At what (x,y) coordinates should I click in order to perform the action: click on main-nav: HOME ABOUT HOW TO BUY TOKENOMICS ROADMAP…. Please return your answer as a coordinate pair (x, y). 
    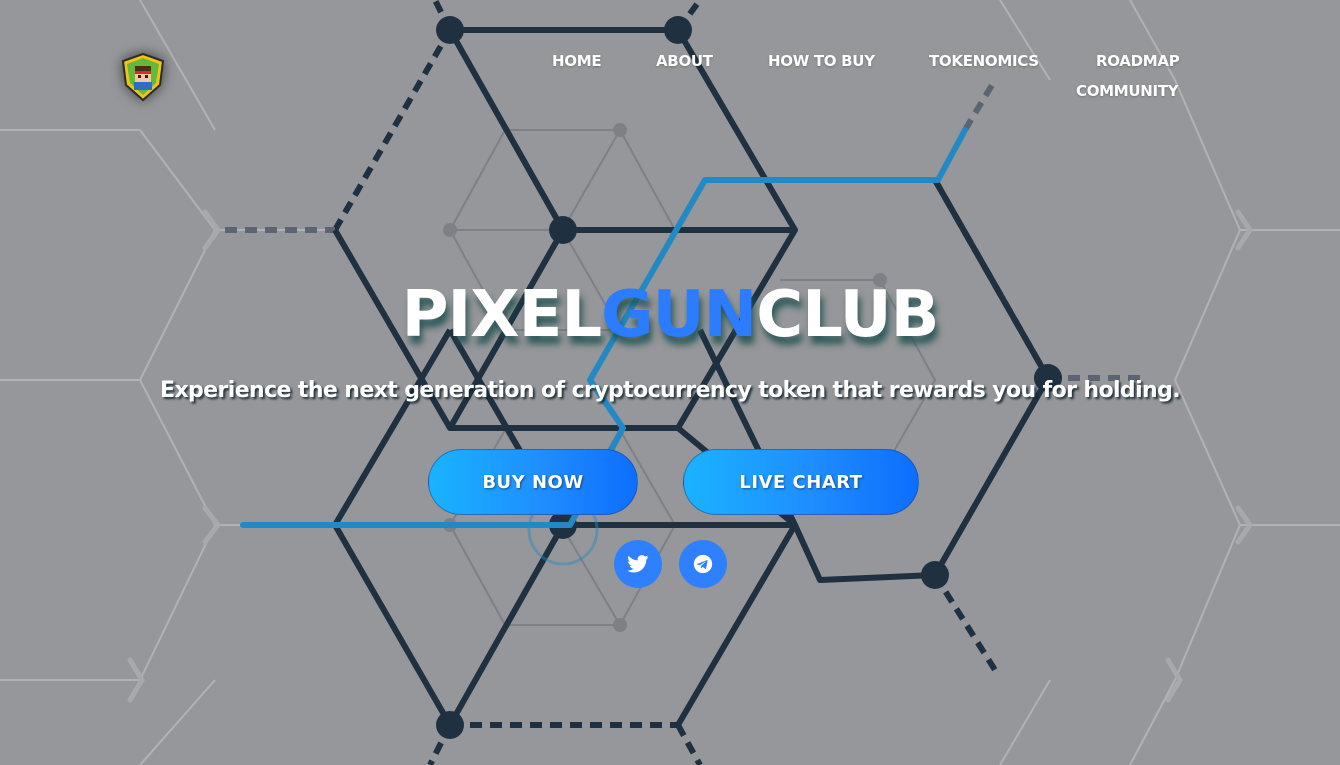
    Looking at the image, I should click on (865, 80).